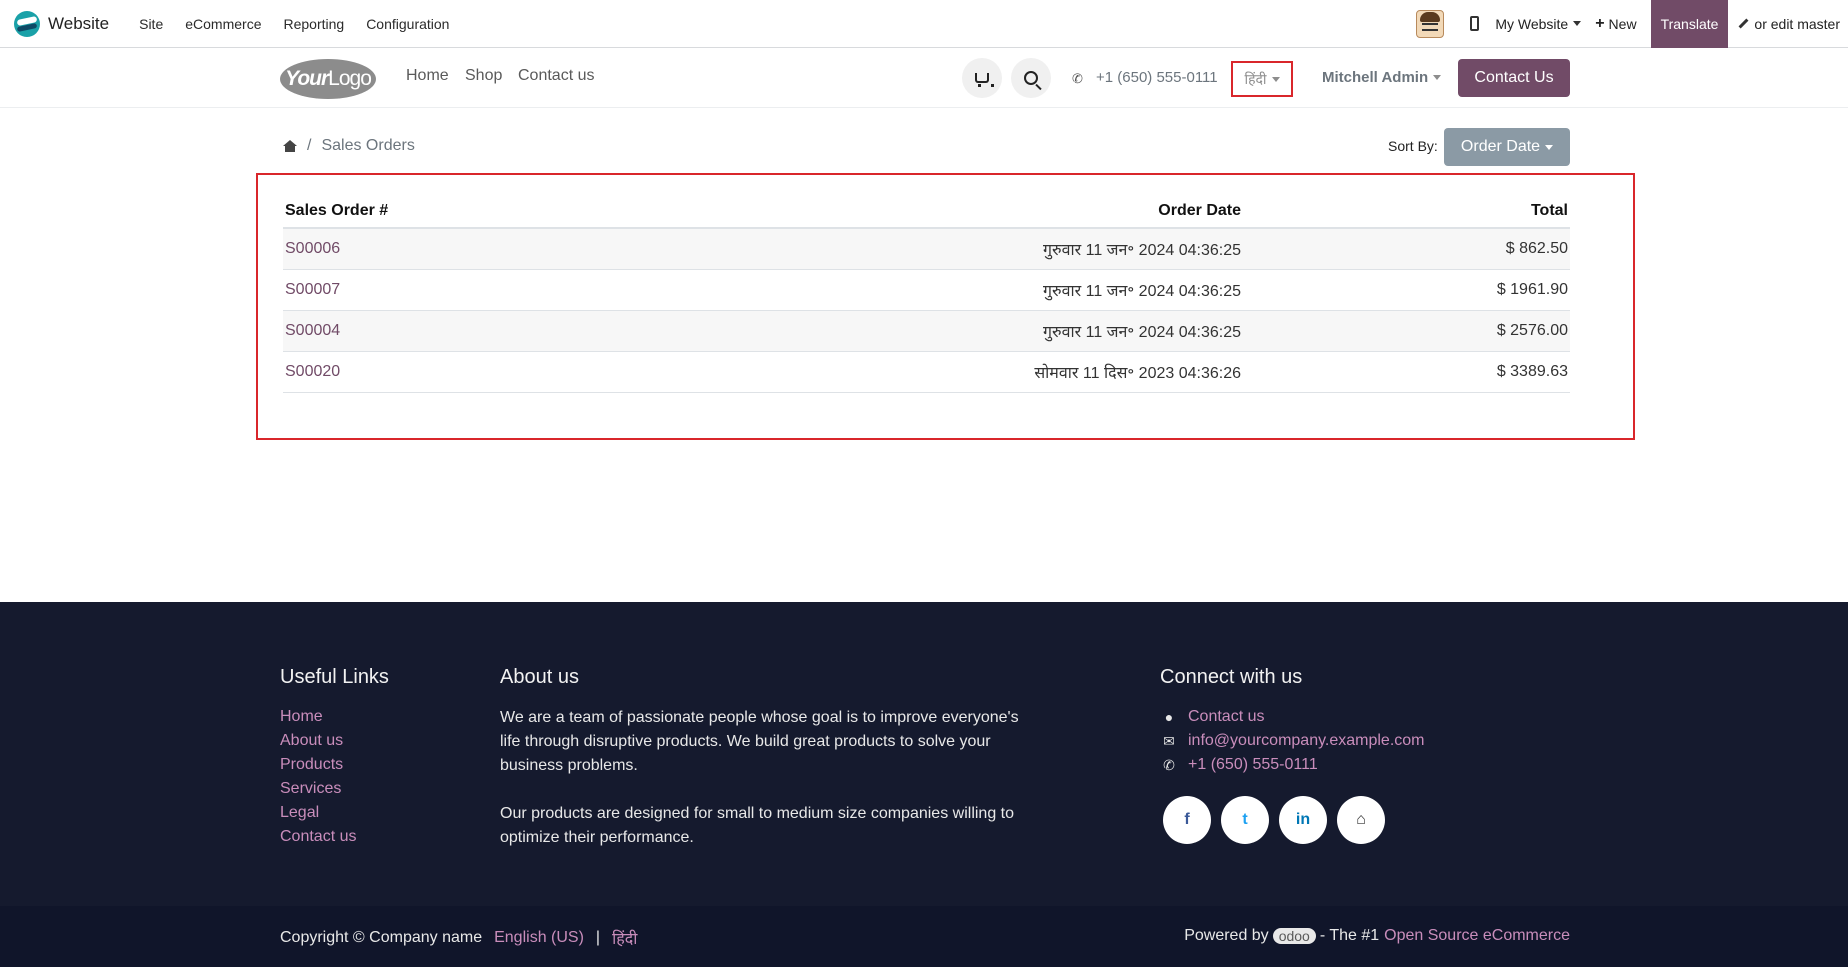 This screenshot has height=967, width=1848. I want to click on home-icon: ⌂, so click(1361, 819).